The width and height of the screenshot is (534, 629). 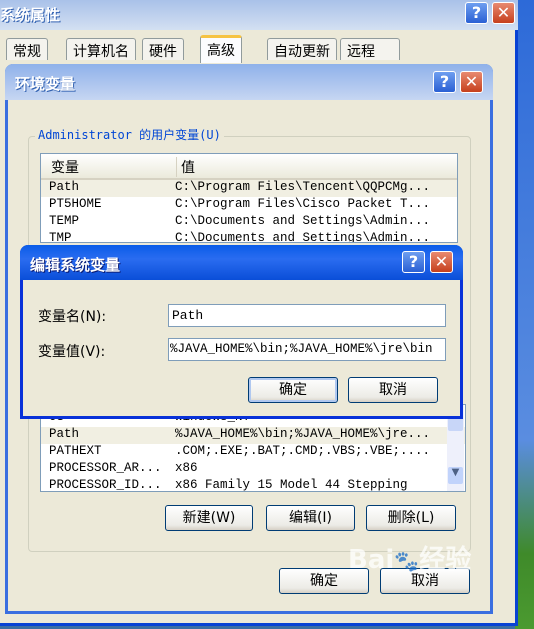 I want to click on new-button: 新建(W), so click(x=209, y=518).